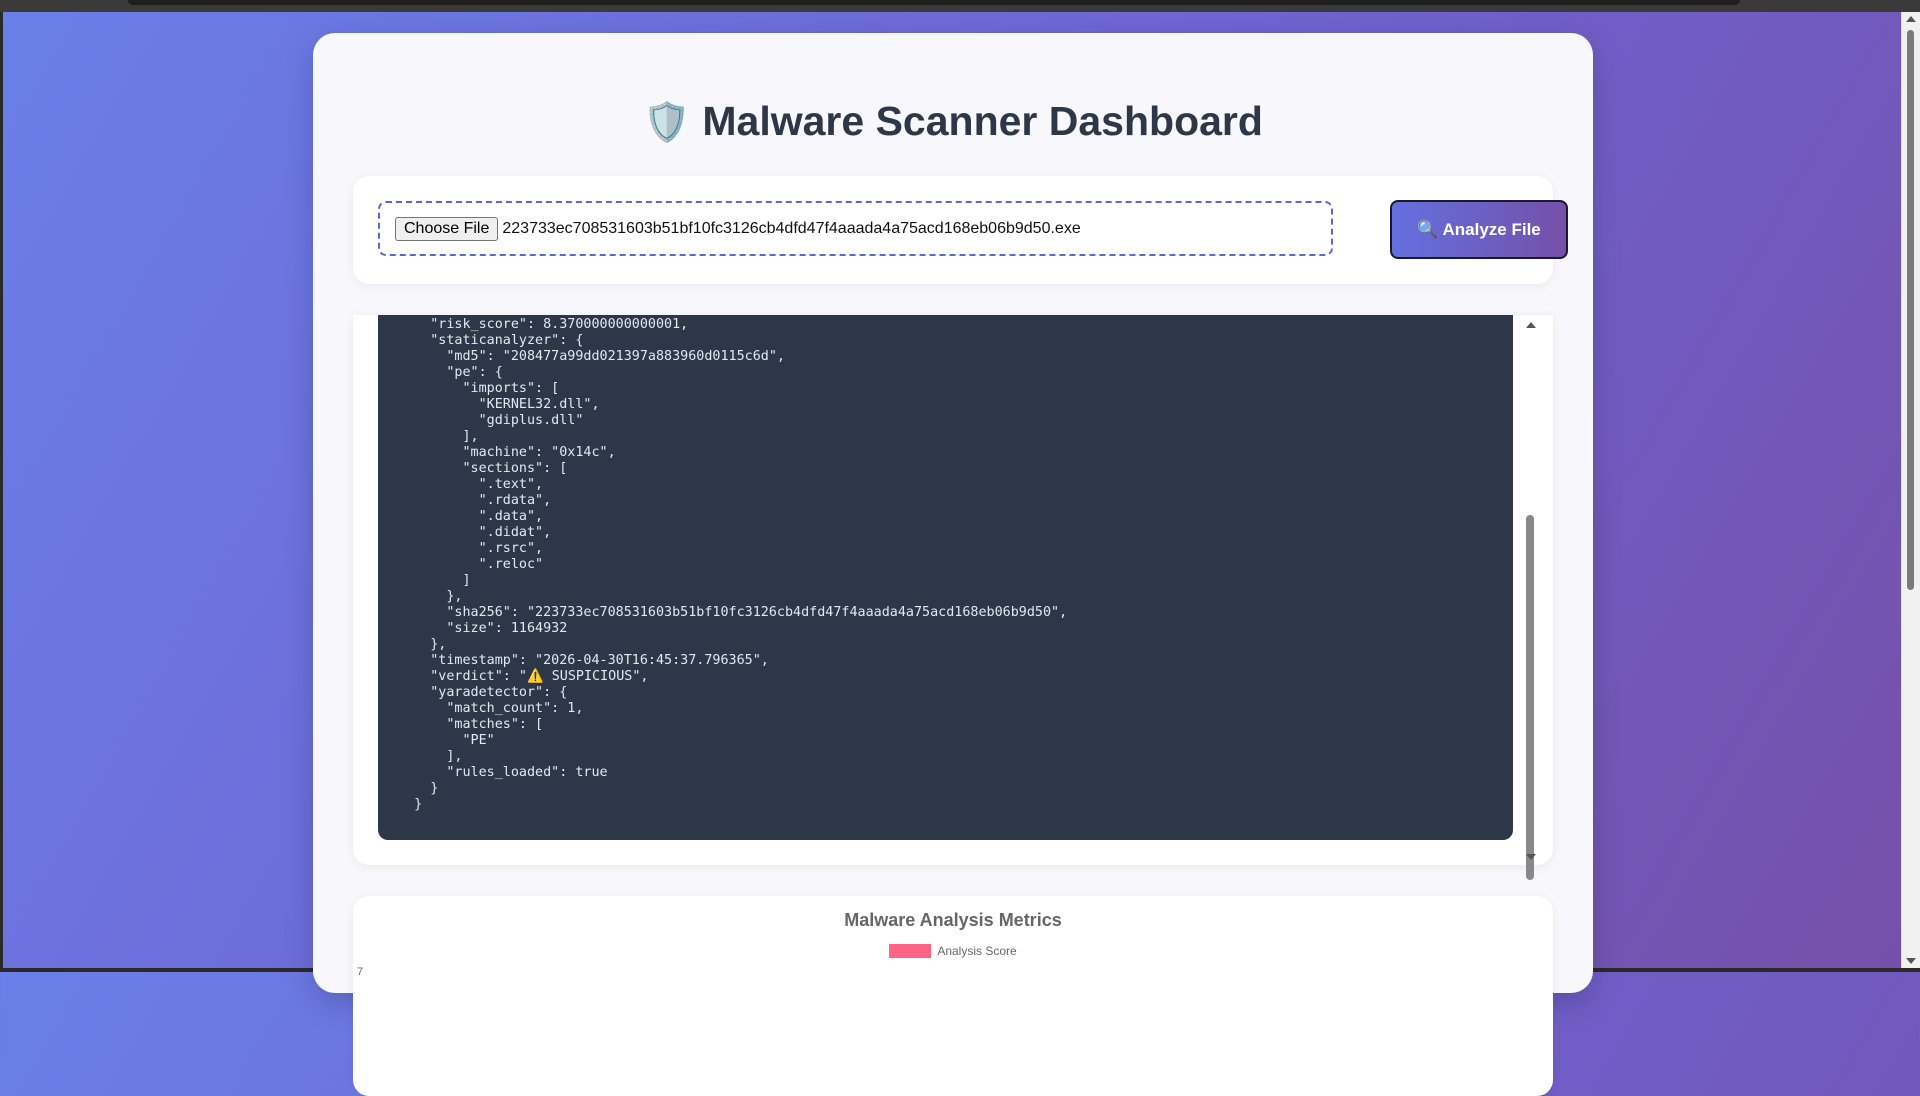  What do you see at coordinates (1531, 857) in the screenshot?
I see `scroll-down-arrow-icon` at bounding box center [1531, 857].